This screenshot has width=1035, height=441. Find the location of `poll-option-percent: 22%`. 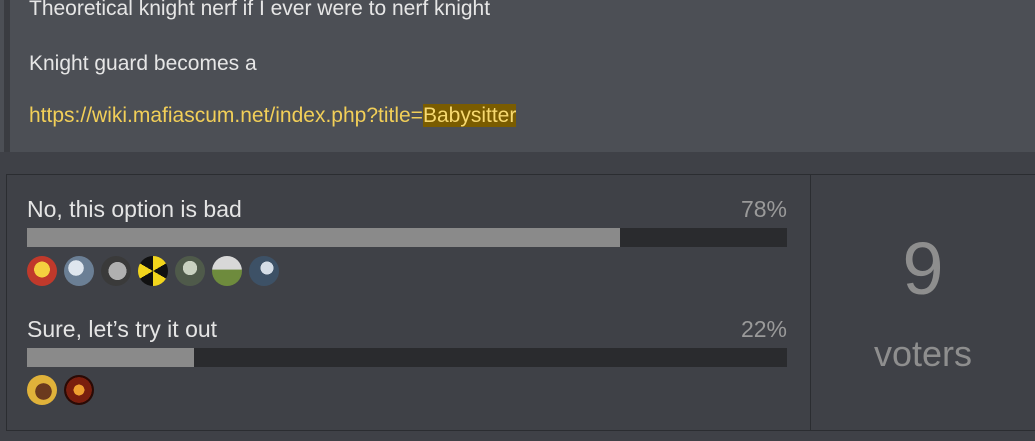

poll-option-percent: 22% is located at coordinates (763, 329).